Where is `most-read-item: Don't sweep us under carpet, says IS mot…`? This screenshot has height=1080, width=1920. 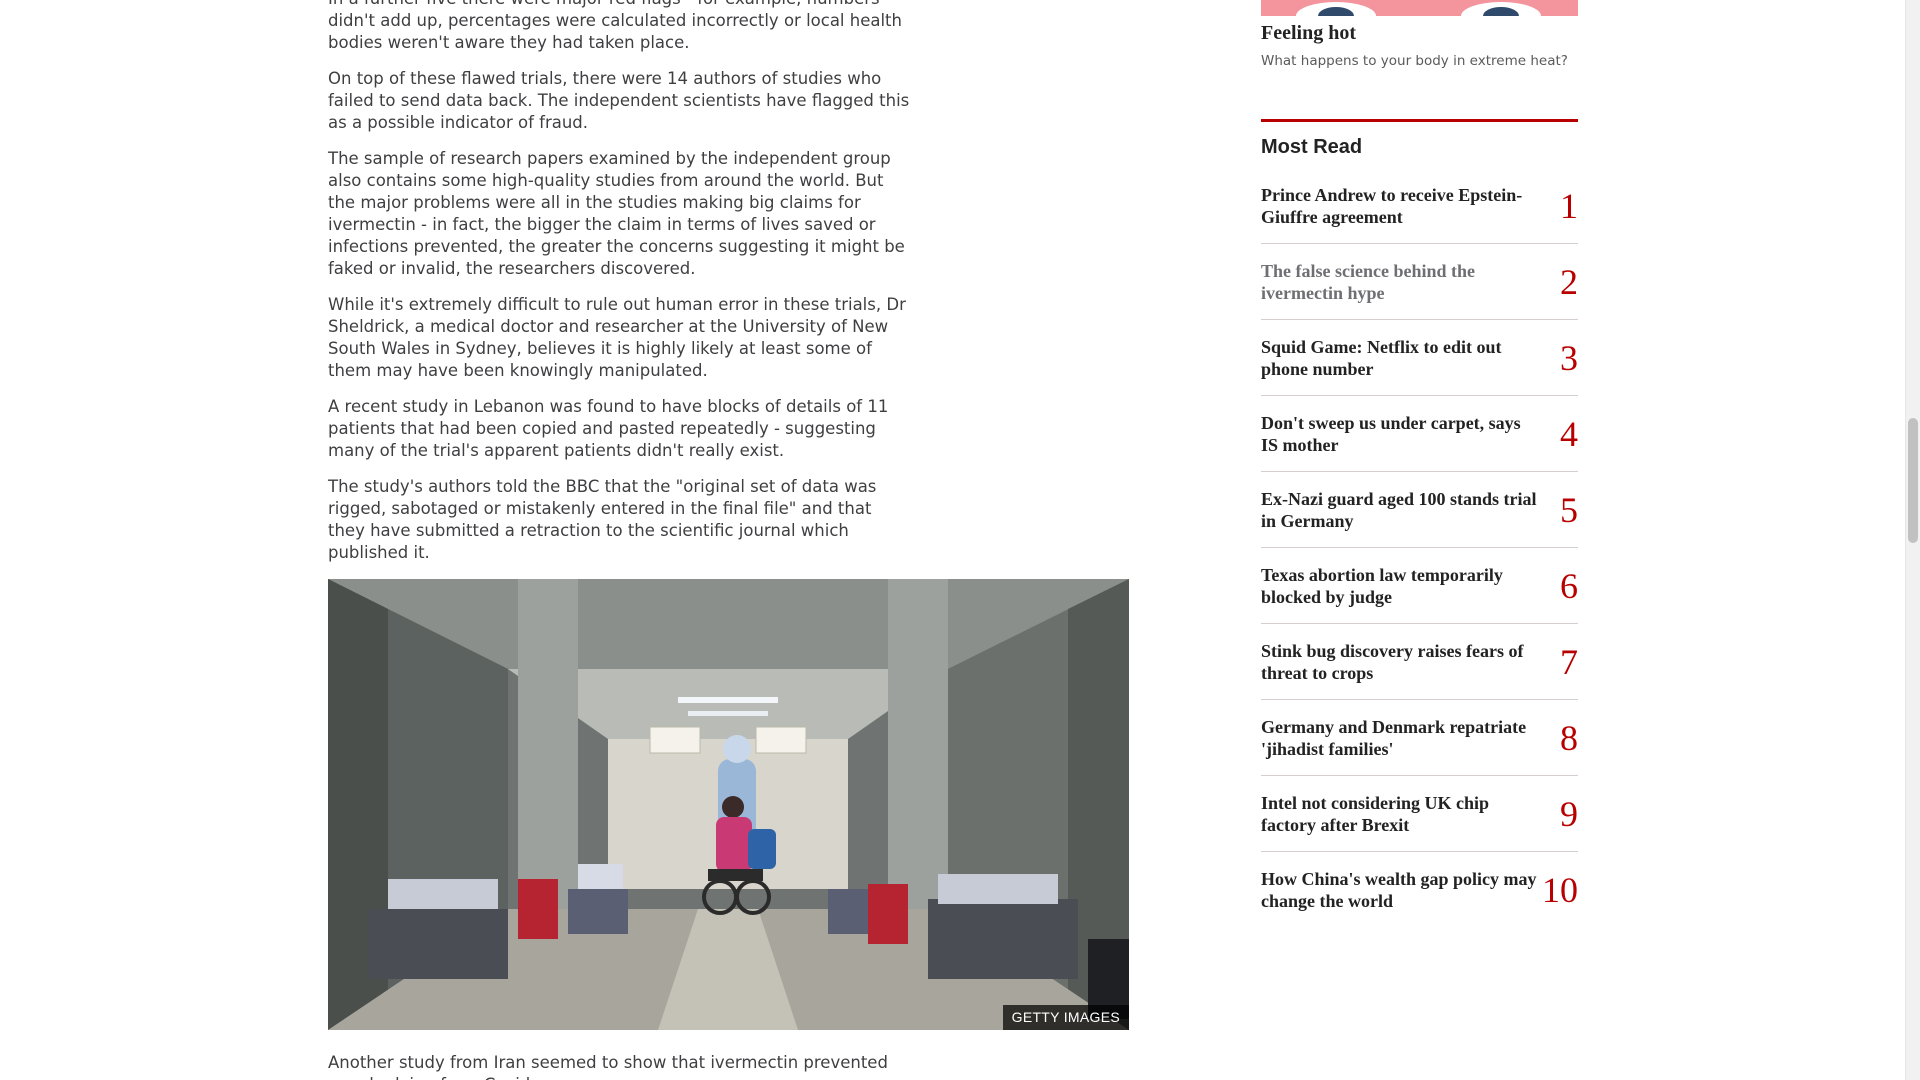 most-read-item: Don't sweep us under carpet, says IS mot… is located at coordinates (1419, 434).